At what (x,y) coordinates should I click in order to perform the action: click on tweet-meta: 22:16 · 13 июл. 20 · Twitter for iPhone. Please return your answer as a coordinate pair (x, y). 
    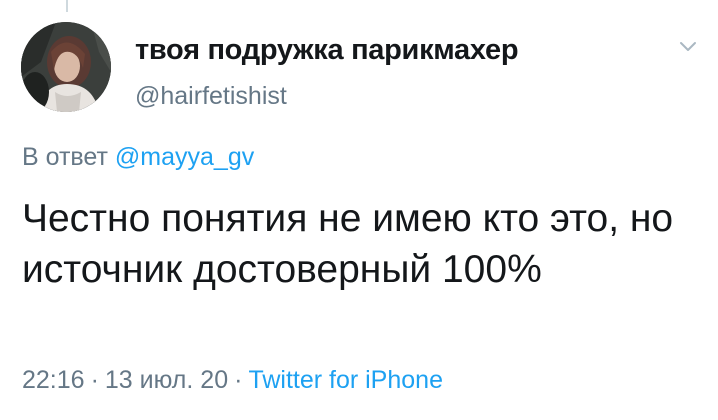
    Looking at the image, I should click on (232, 380).